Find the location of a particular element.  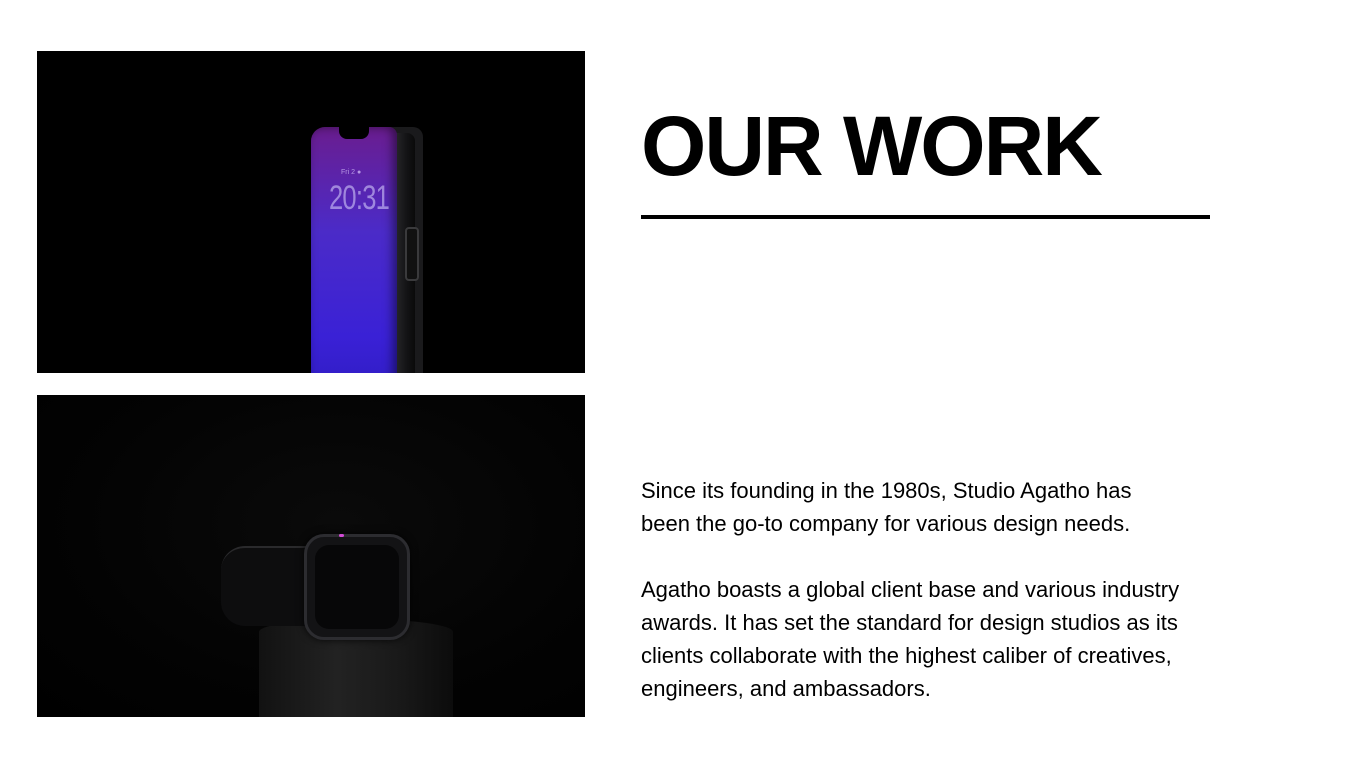

smartphone: Fri 2 ● 20:31 is located at coordinates (367, 250).